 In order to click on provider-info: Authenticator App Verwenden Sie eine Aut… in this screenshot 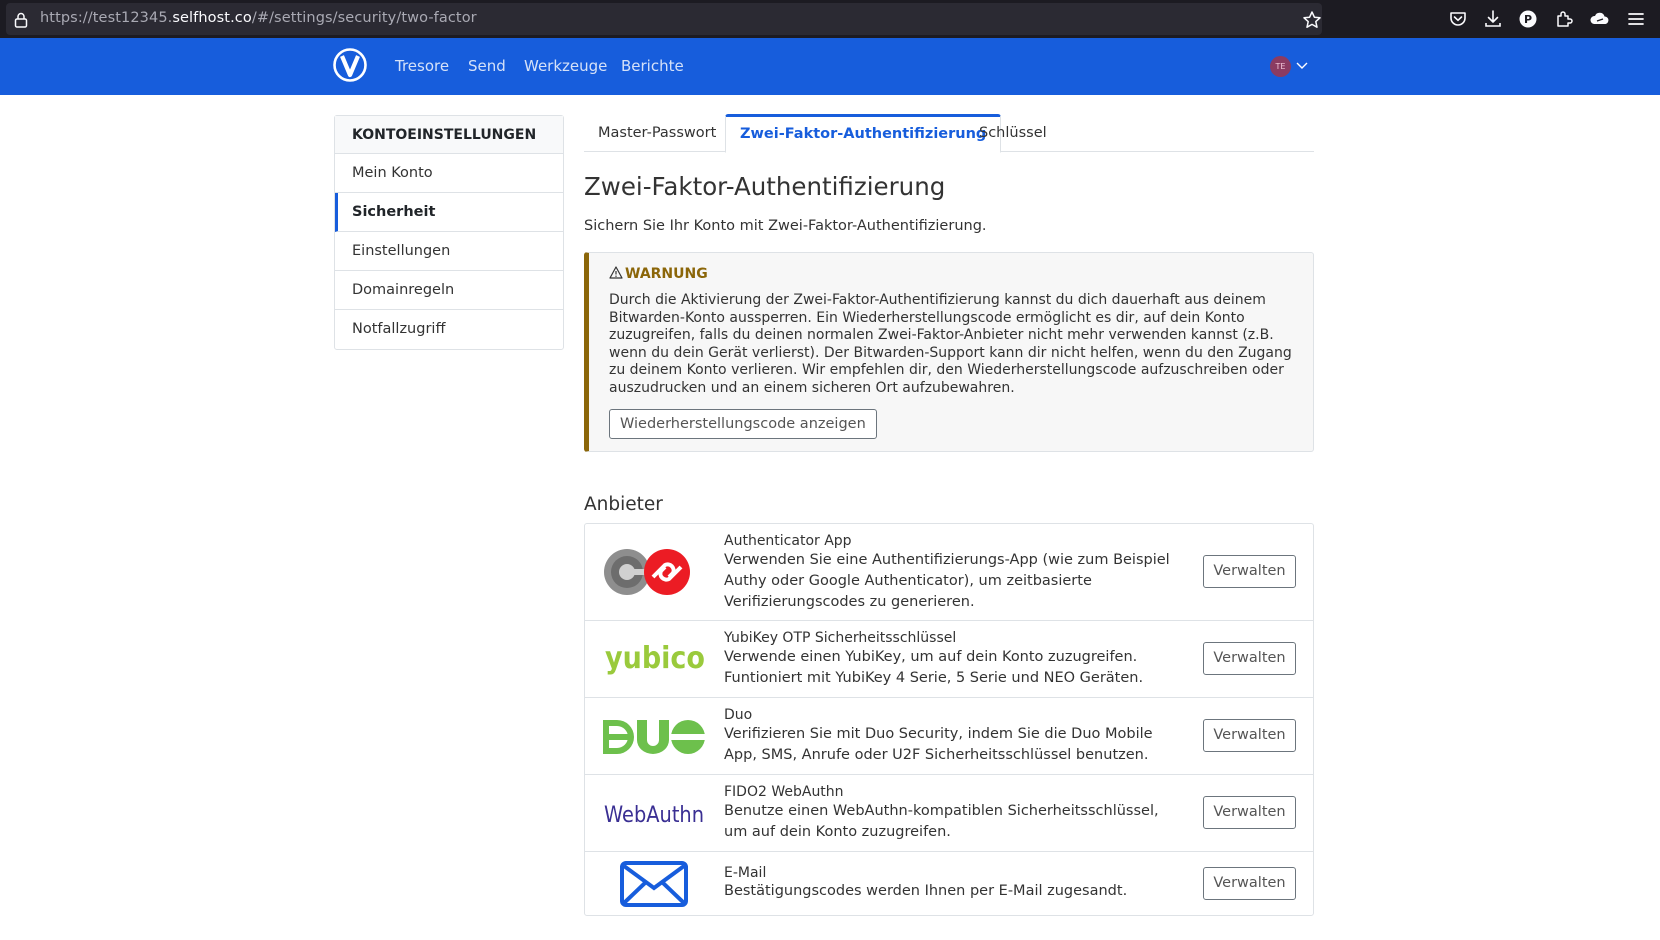, I will do `click(951, 572)`.